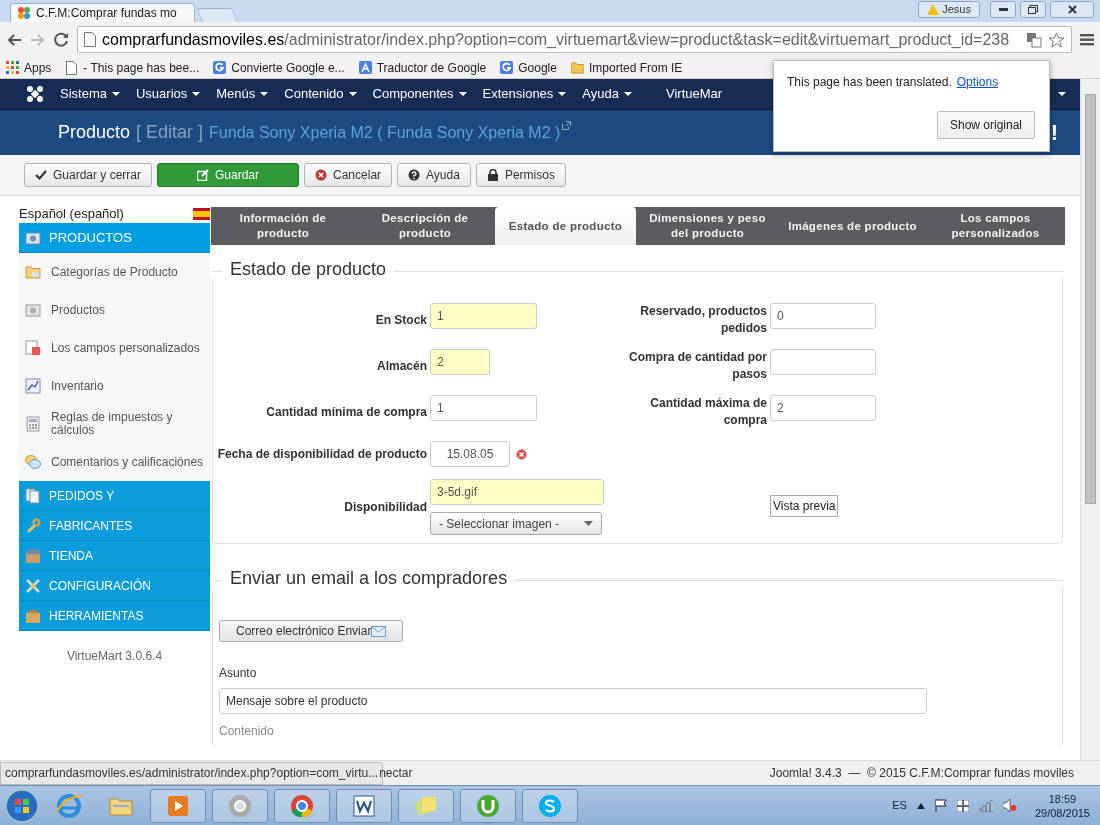  Describe the element at coordinates (565, 226) in the screenshot. I see `tab: Estado de producto` at that location.